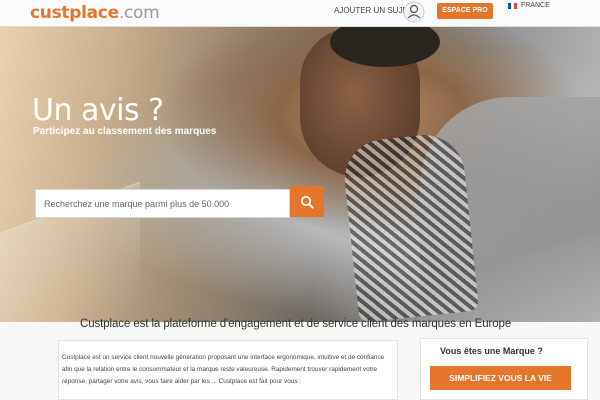 This screenshot has height=400, width=600. Describe the element at coordinates (500, 378) in the screenshot. I see `simplify-life-button: SIMPLIFIEZ VOUS LA VIE` at that location.